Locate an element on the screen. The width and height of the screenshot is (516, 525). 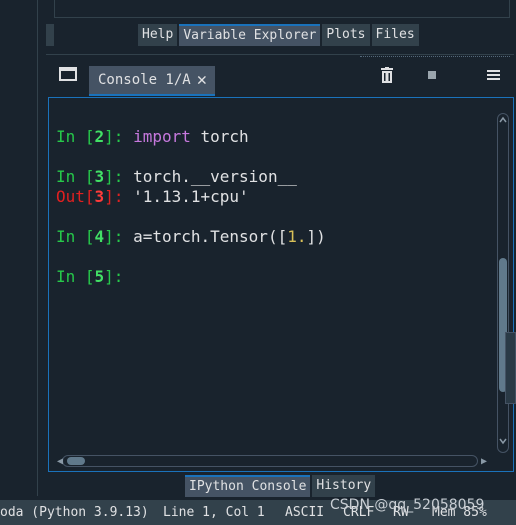
side-panel-edge is located at coordinates (510, 368).